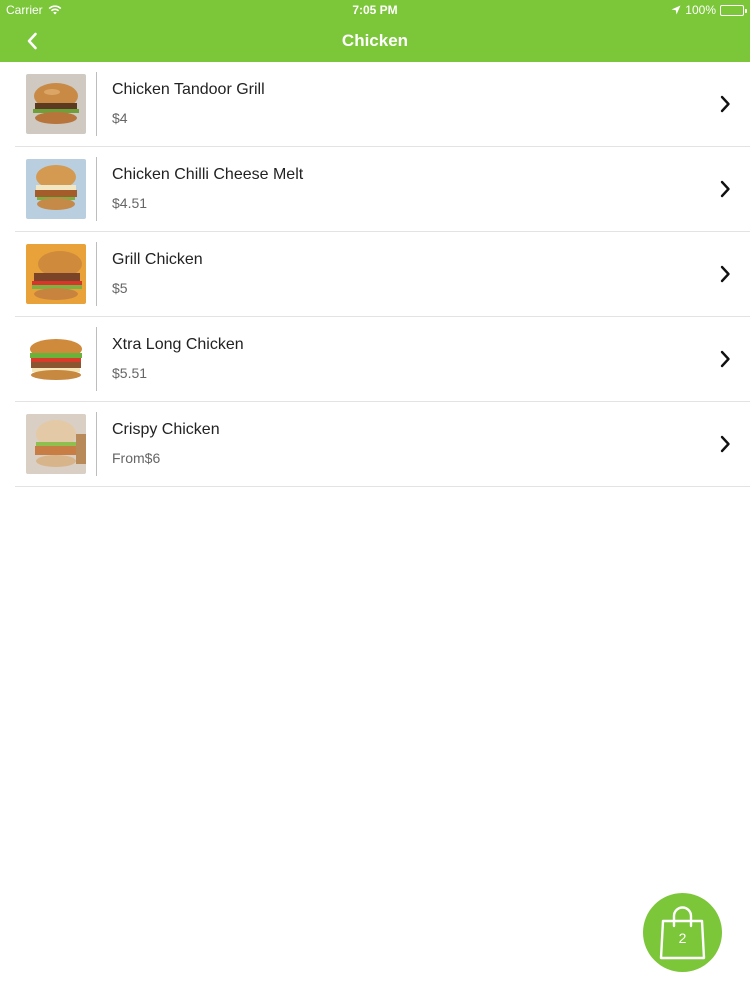 The height and width of the screenshot is (1000, 750). I want to click on product-name: Grill Chicken, so click(157, 259).